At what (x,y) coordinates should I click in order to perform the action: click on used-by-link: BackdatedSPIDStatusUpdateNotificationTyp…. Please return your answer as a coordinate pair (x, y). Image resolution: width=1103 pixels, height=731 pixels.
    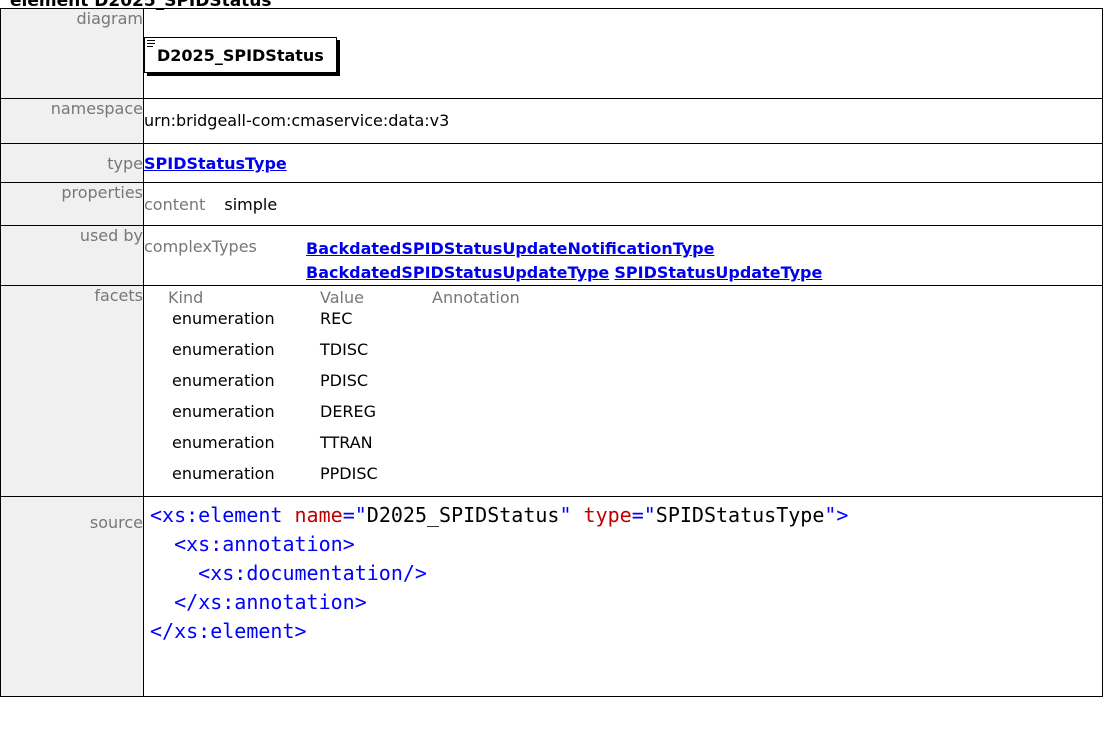
    Looking at the image, I should click on (510, 248).